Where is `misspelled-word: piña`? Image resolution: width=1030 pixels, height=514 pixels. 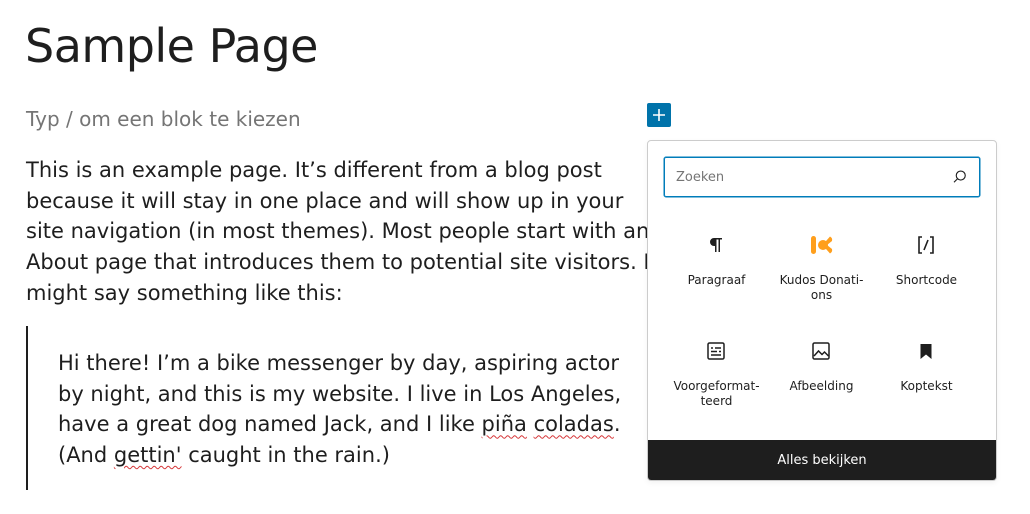 misspelled-word: piña is located at coordinates (504, 424).